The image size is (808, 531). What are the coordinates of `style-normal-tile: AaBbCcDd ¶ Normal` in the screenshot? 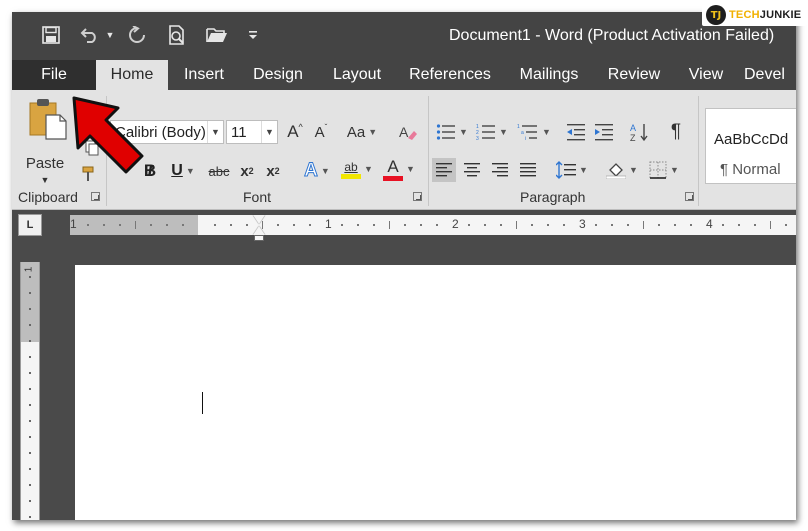 It's located at (750, 146).